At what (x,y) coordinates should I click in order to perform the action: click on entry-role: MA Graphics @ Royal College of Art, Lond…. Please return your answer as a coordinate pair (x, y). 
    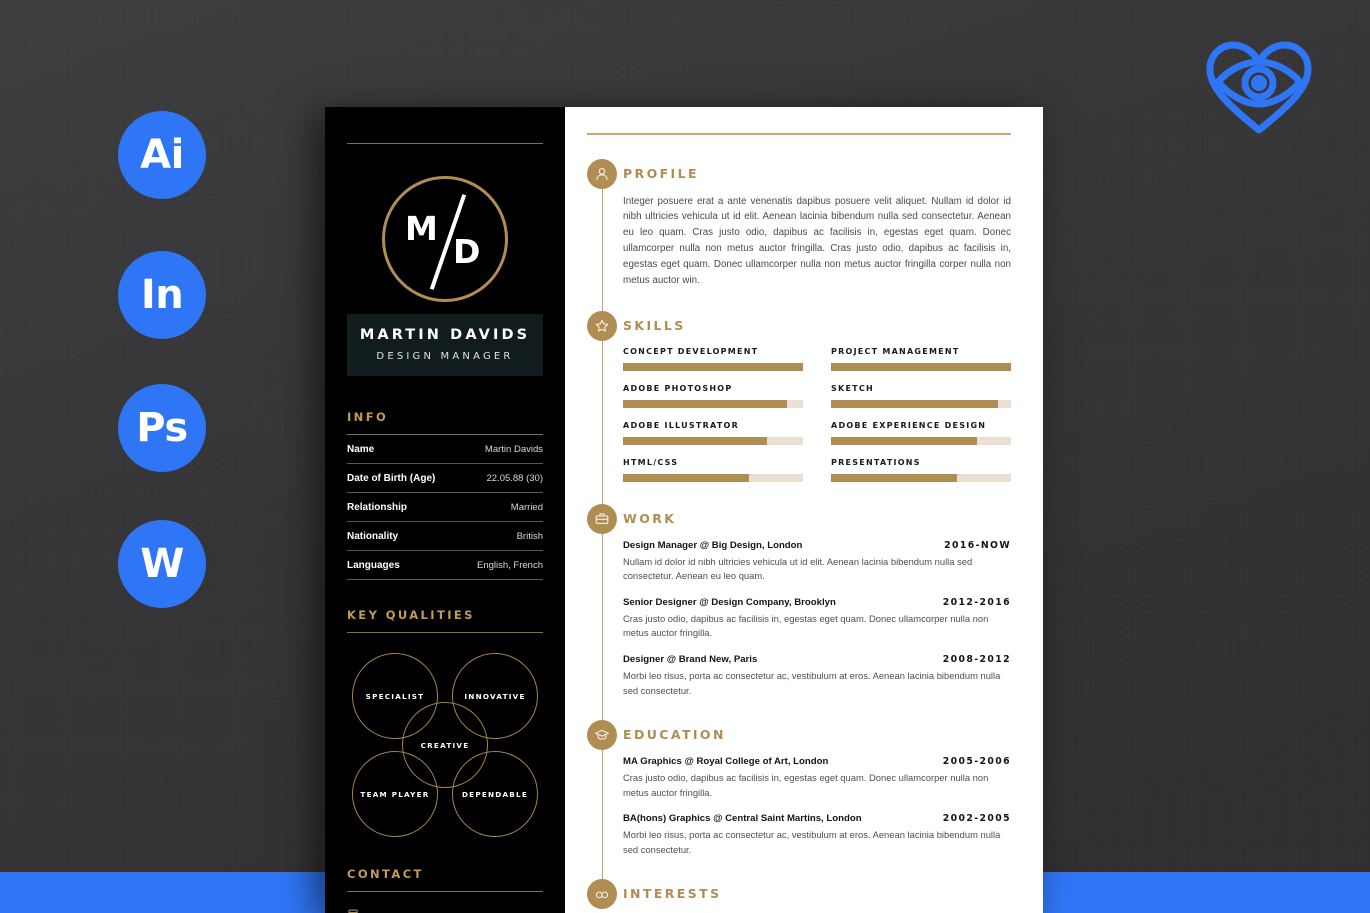
    Looking at the image, I should click on (726, 762).